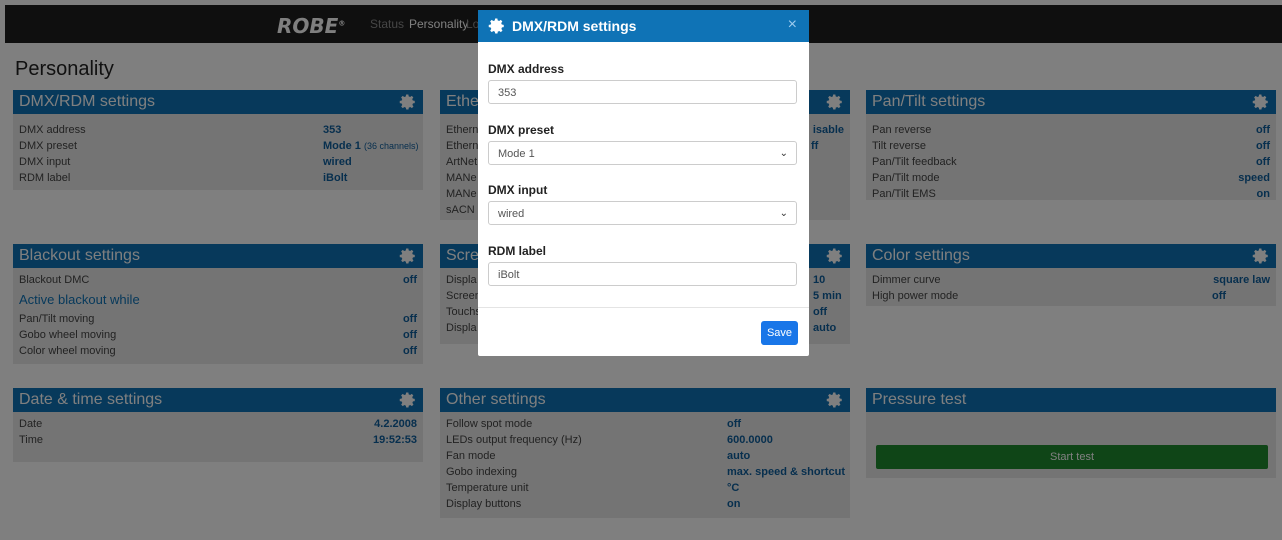  I want to click on save-button: Save, so click(779, 333).